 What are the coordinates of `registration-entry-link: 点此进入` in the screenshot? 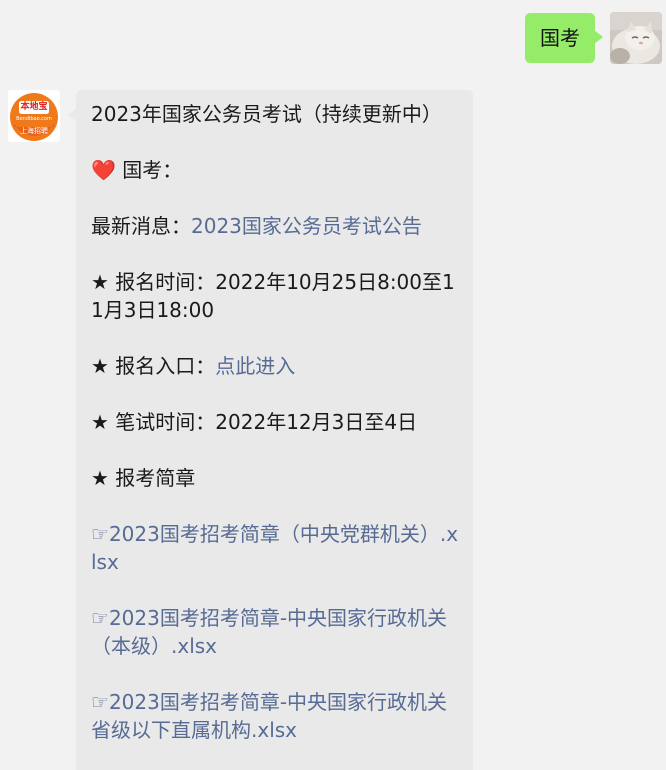 It's located at (255, 366).